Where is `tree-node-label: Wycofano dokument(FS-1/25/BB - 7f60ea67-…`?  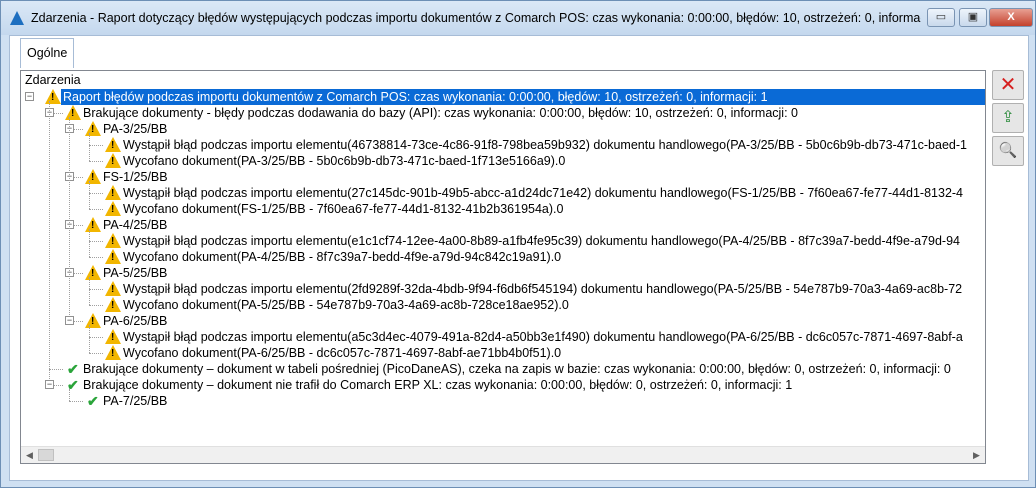 tree-node-label: Wycofano dokument(FS-1/25/BB - 7f60ea67-… is located at coordinates (343, 209).